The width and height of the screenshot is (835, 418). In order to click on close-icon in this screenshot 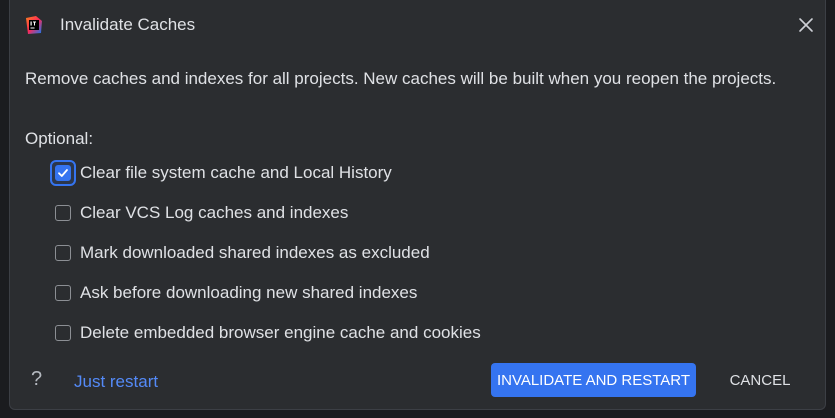, I will do `click(806, 25)`.